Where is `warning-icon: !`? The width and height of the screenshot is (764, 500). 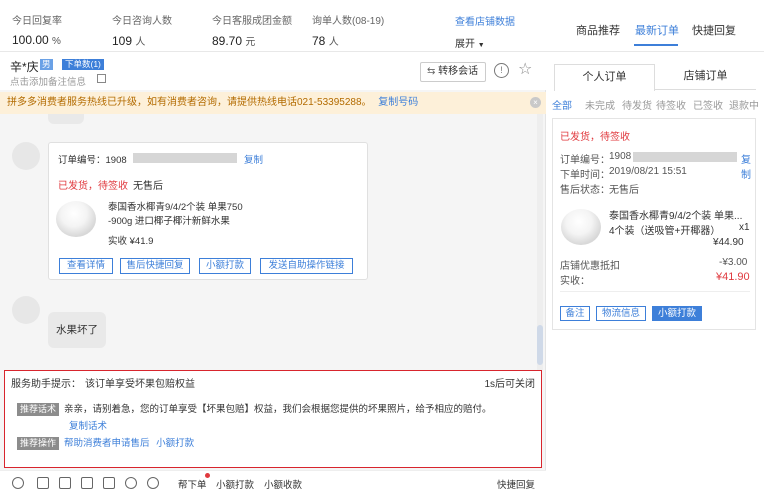 warning-icon: ! is located at coordinates (501, 70).